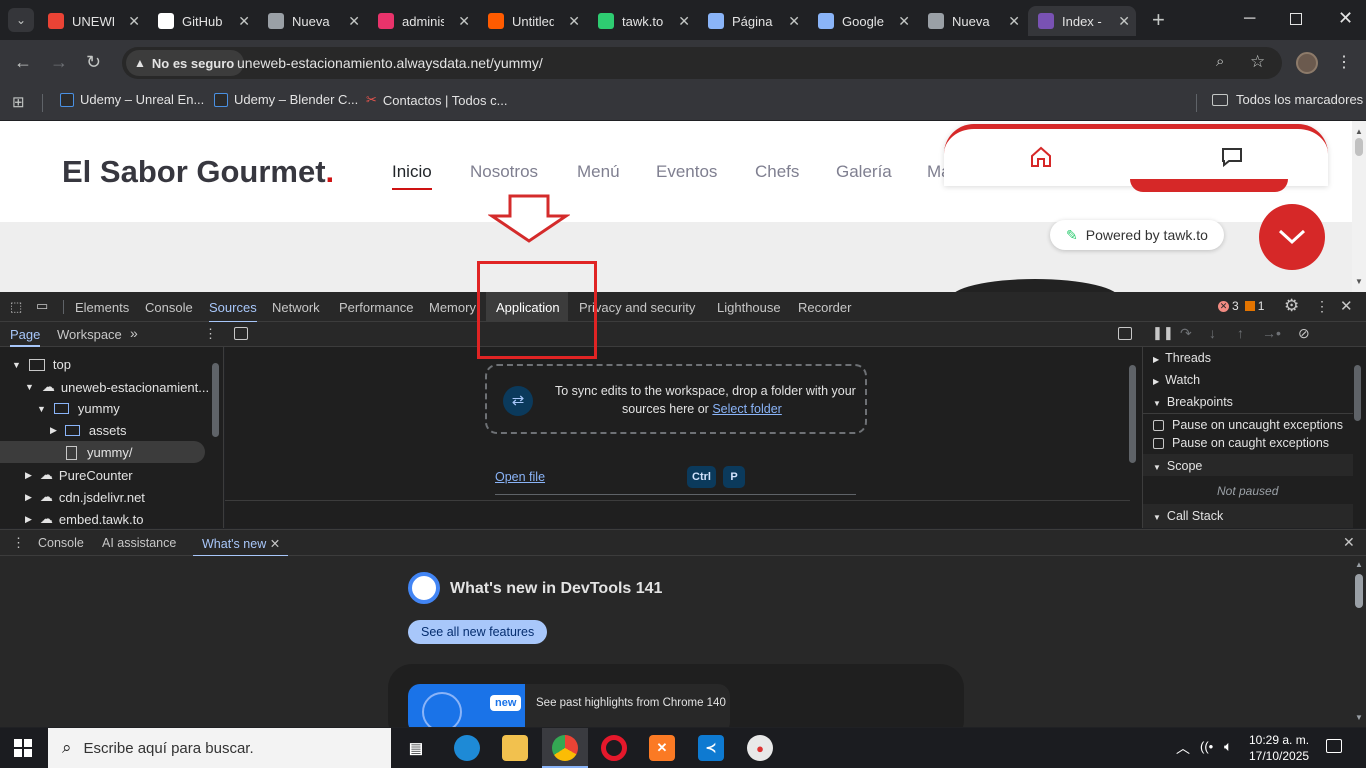 The height and width of the screenshot is (768, 1366). Describe the element at coordinates (1228, 746) in the screenshot. I see `volume-icon: 🔈︎` at that location.